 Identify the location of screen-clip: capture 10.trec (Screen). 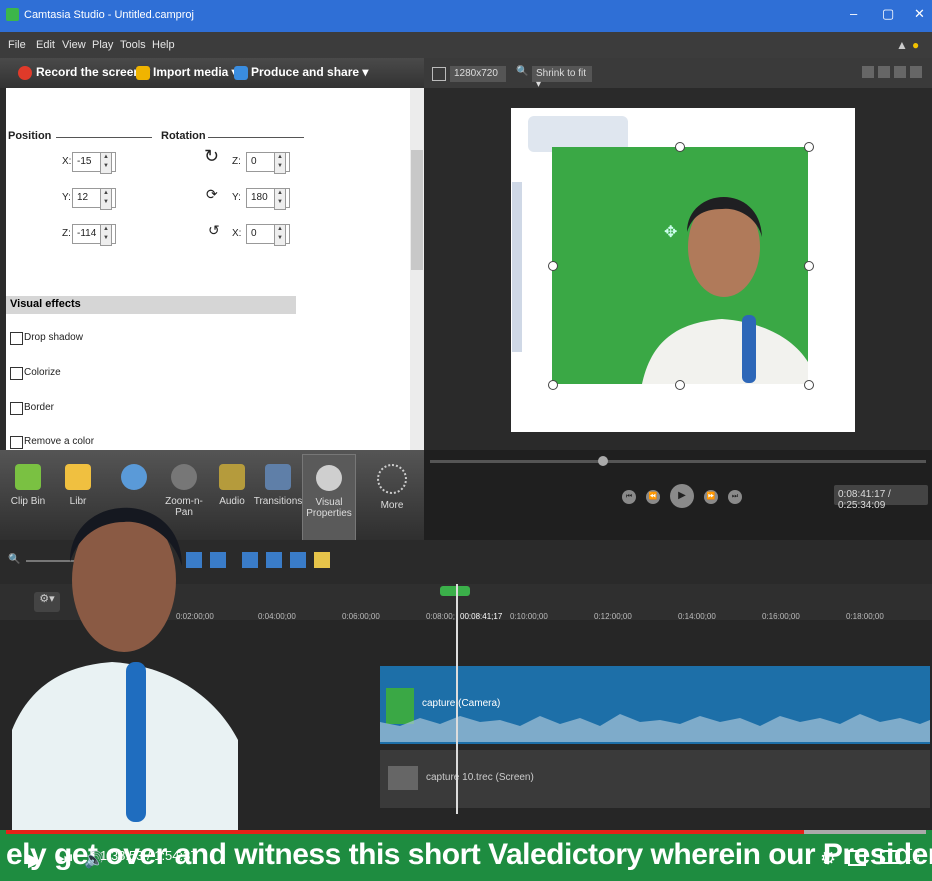
(655, 779).